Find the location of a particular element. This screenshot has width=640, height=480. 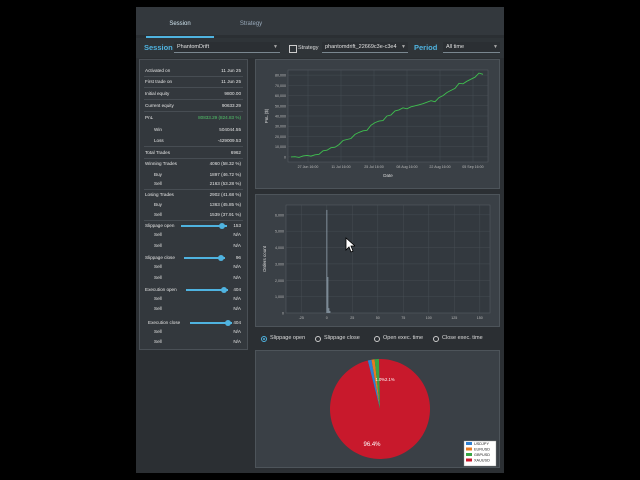

stat-label: PnL is located at coordinates (149, 117).